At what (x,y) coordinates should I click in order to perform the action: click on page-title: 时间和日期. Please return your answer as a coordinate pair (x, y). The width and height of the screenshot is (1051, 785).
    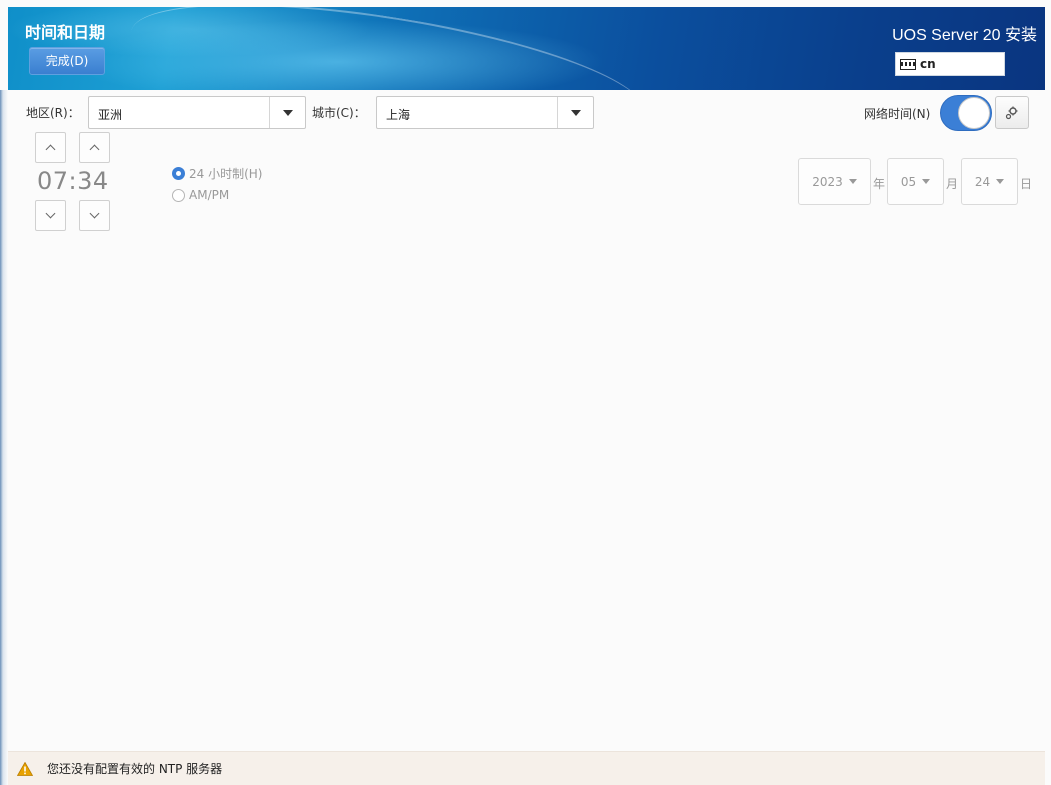
    Looking at the image, I should click on (65, 32).